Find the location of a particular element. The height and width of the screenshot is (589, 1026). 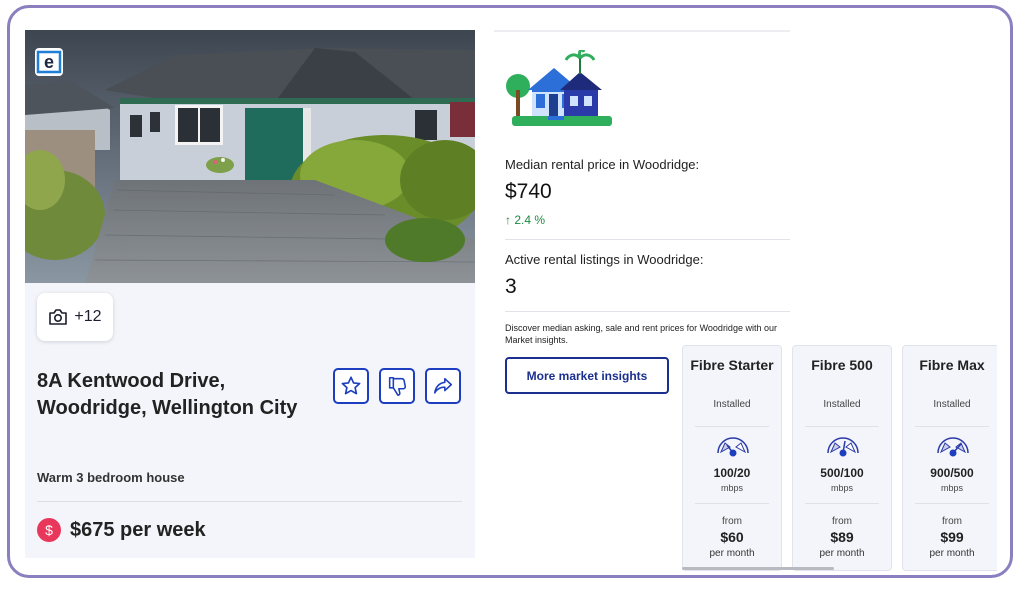

plan-name: Fibre 500 is located at coordinates (842, 365).